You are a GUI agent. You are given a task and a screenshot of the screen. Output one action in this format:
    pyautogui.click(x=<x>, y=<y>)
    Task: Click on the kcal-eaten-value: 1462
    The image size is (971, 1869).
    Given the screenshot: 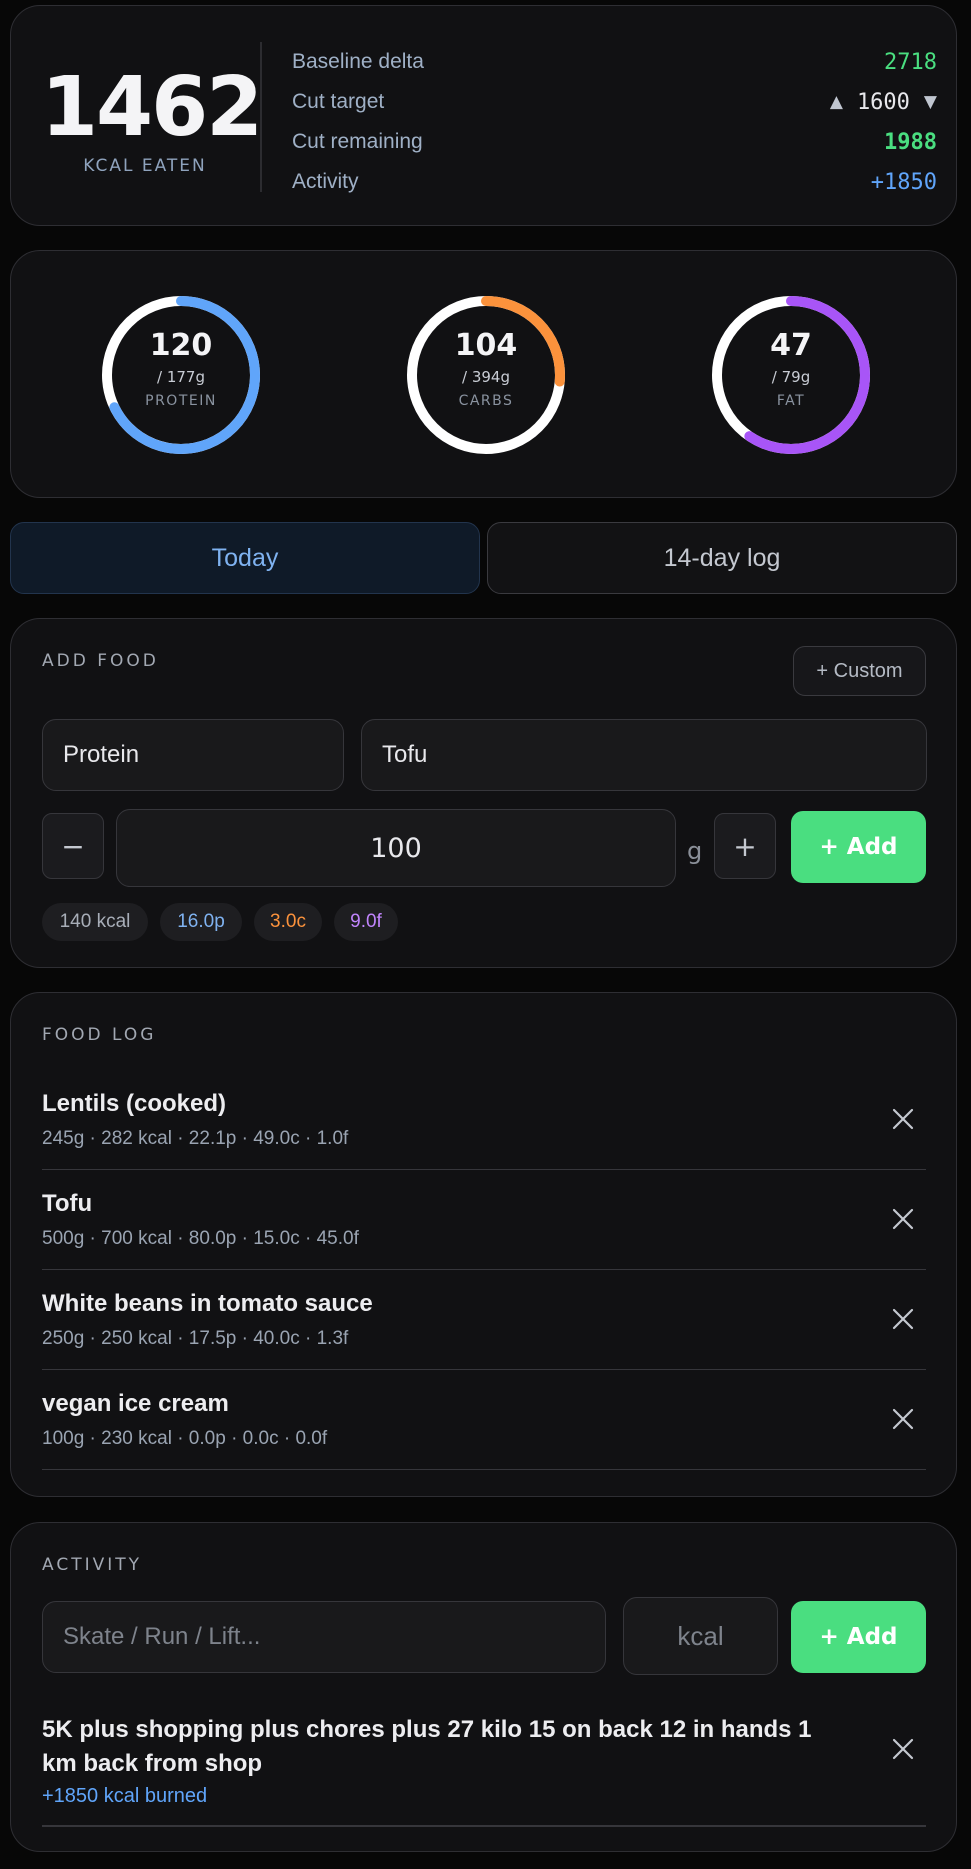 What is the action you would take?
    pyautogui.click(x=152, y=107)
    